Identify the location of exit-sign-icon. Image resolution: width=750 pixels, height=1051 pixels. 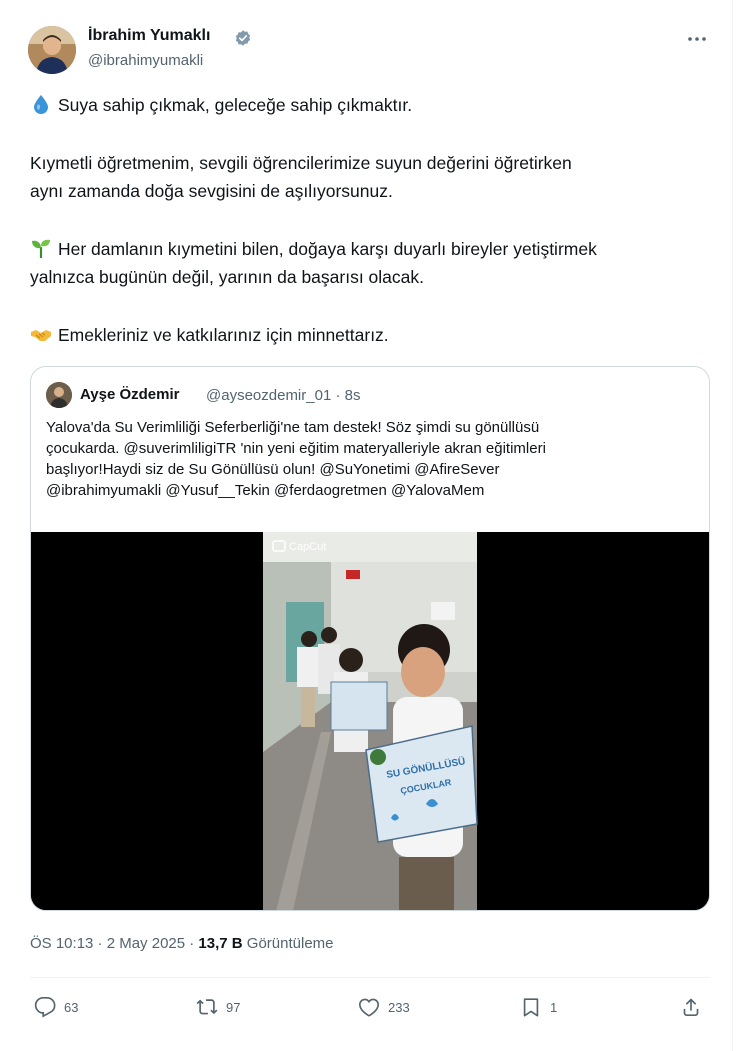
(353, 574).